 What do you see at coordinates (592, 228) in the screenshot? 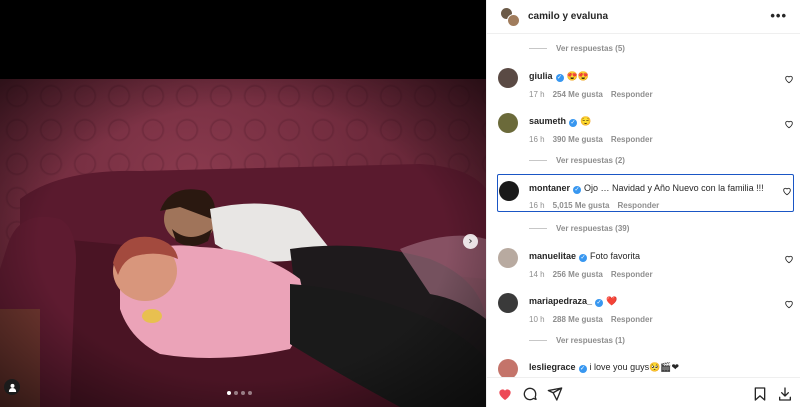
I see `view-replies-label: Ver respuestas (39)` at bounding box center [592, 228].